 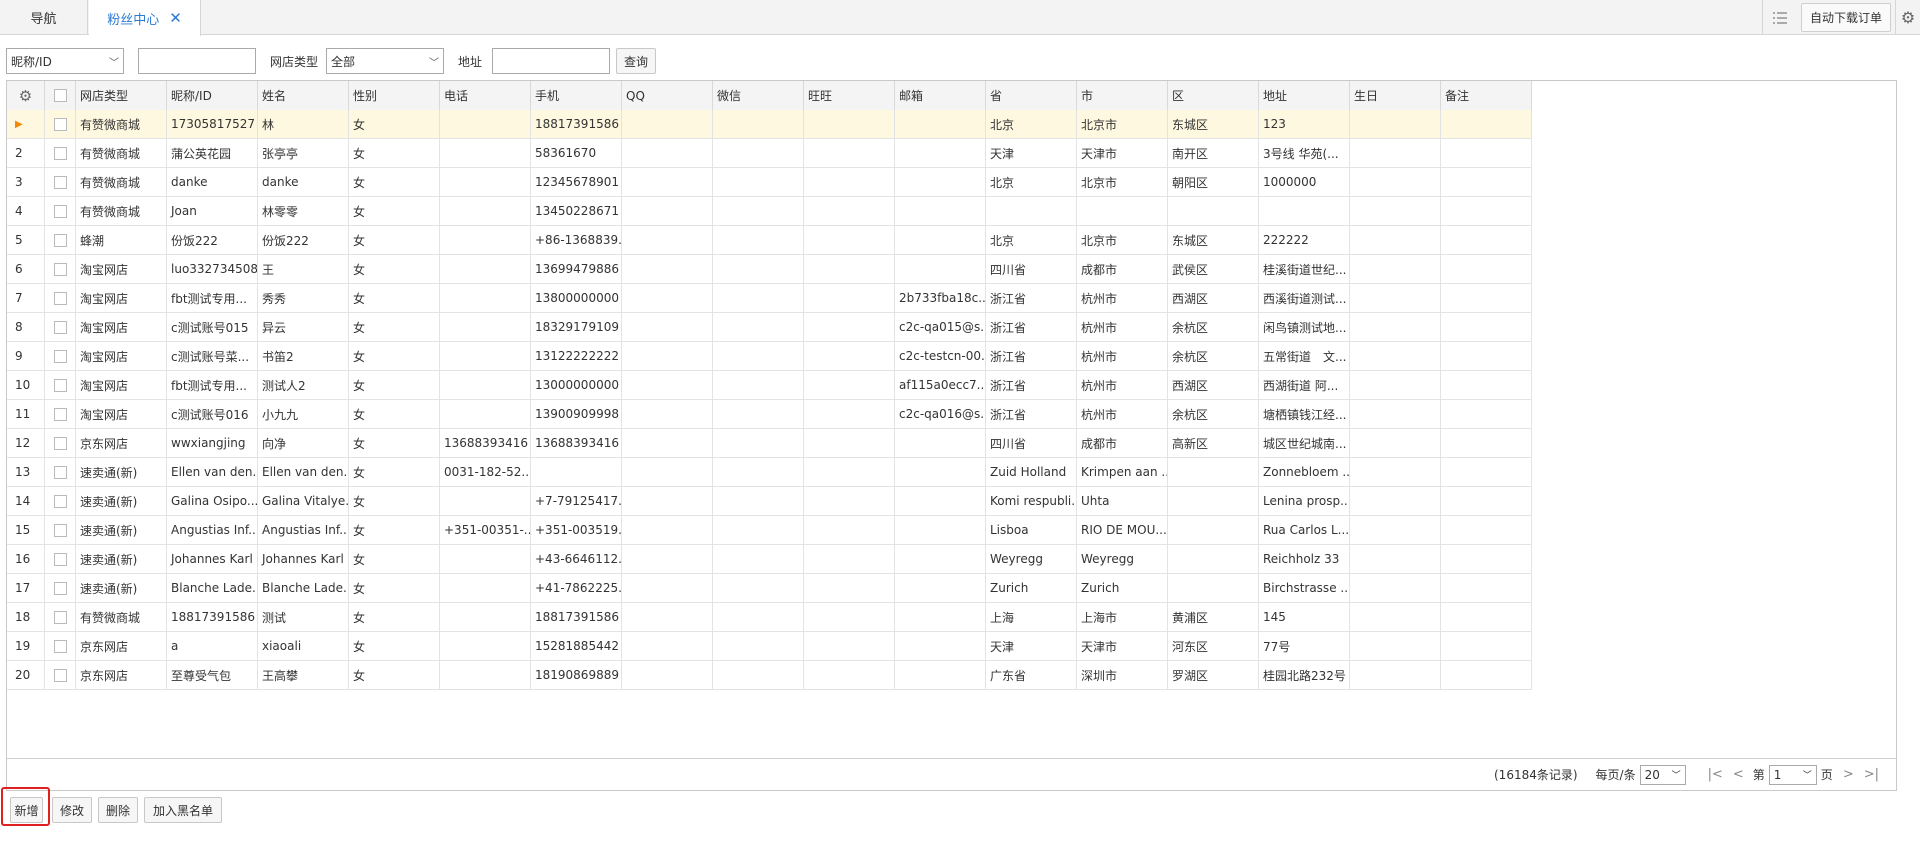 What do you see at coordinates (26, 211) in the screenshot?
I see `row-number: 4` at bounding box center [26, 211].